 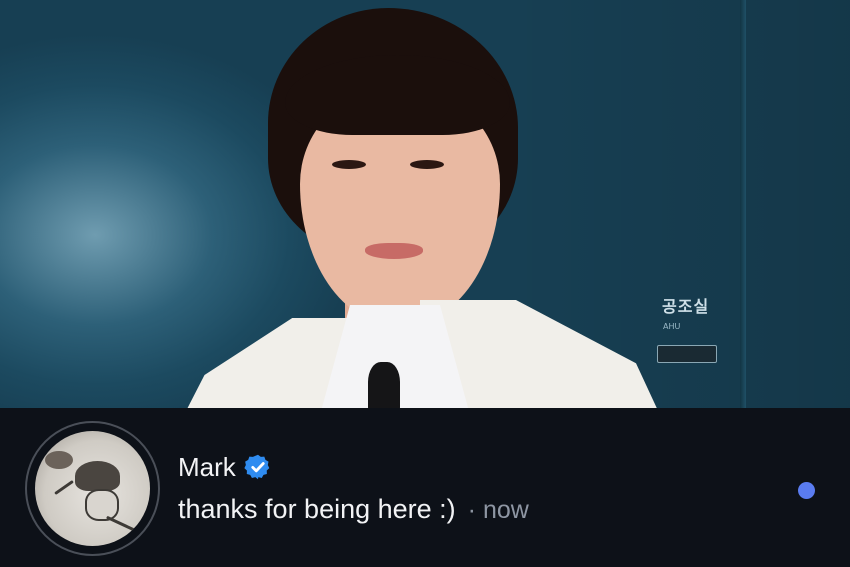 What do you see at coordinates (743, 204) in the screenshot?
I see `door-edge` at bounding box center [743, 204].